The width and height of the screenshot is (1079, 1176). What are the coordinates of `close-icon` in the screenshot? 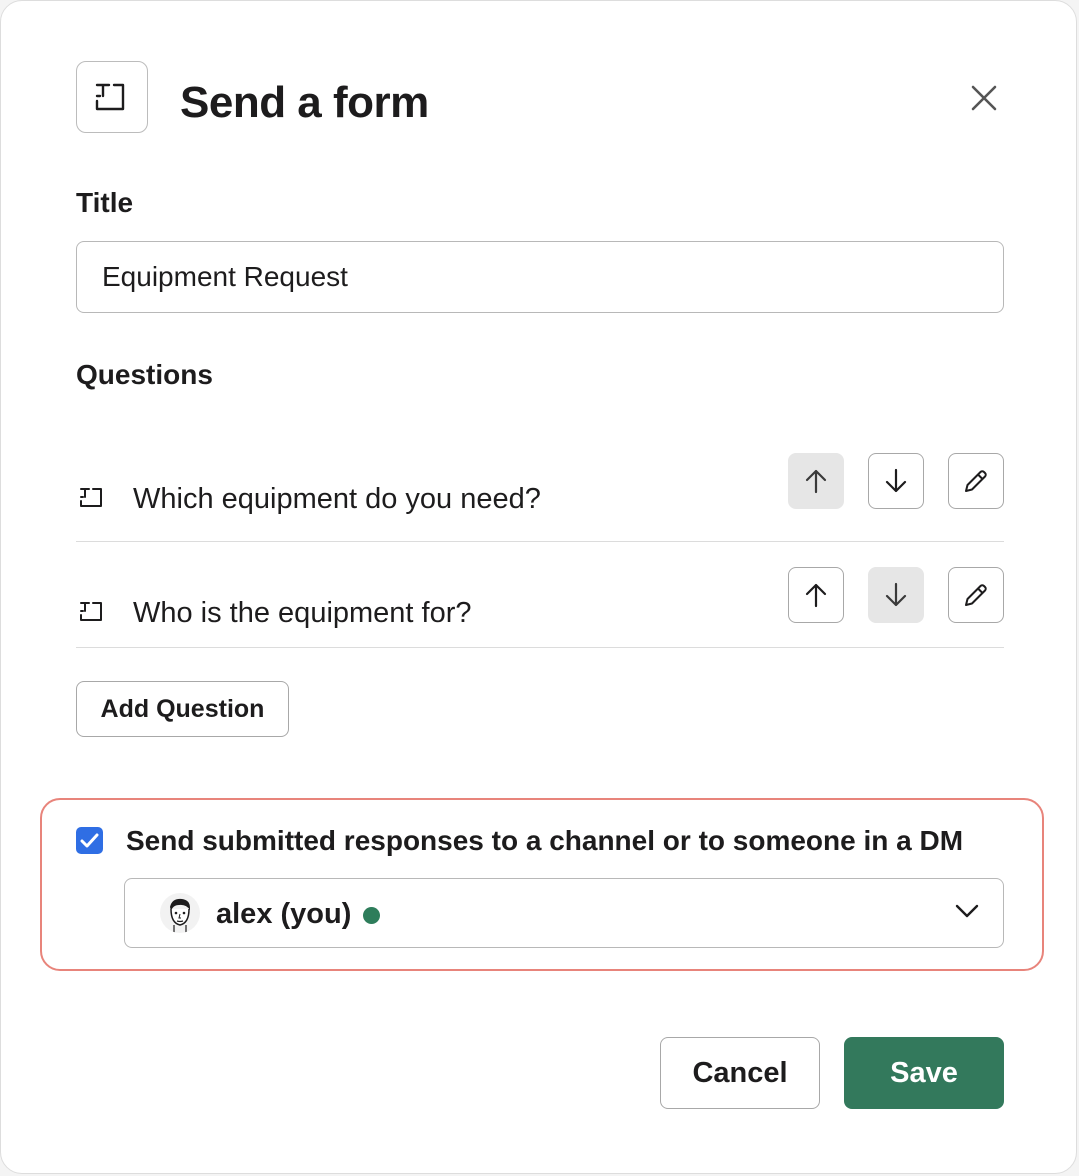 It's located at (984, 98).